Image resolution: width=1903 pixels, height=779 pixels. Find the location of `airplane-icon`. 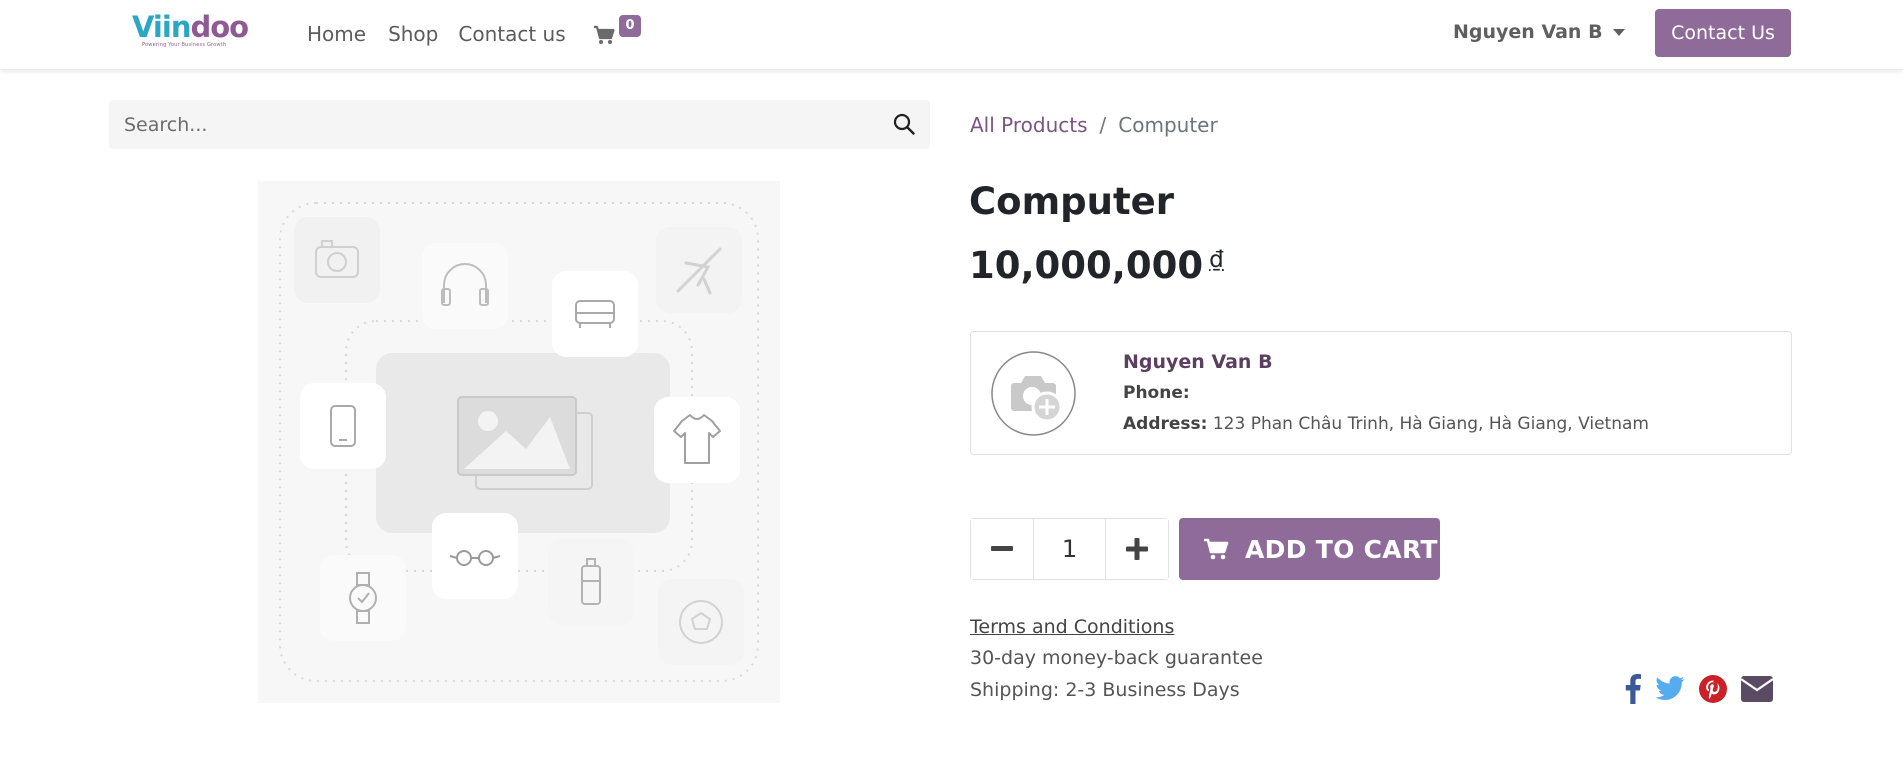

airplane-icon is located at coordinates (699, 270).